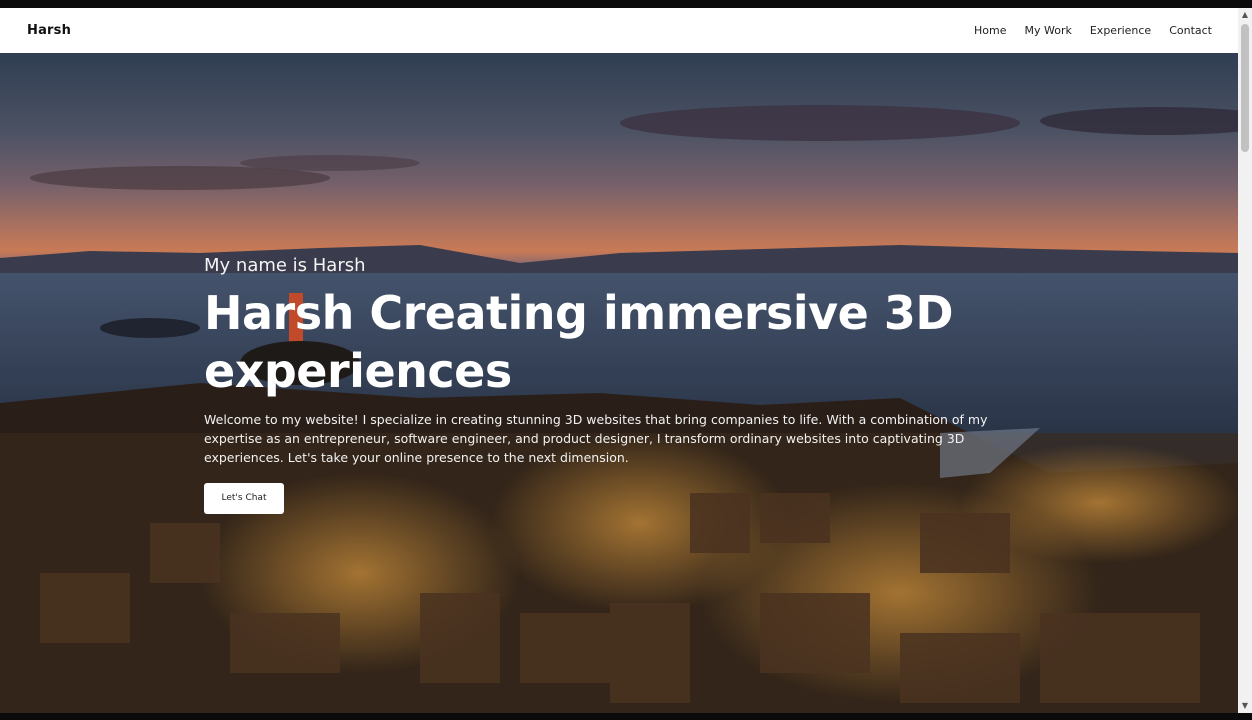 The image size is (1252, 720). Describe the element at coordinates (1245, 706) in the screenshot. I see `scroll-down-icon: ▼` at that location.